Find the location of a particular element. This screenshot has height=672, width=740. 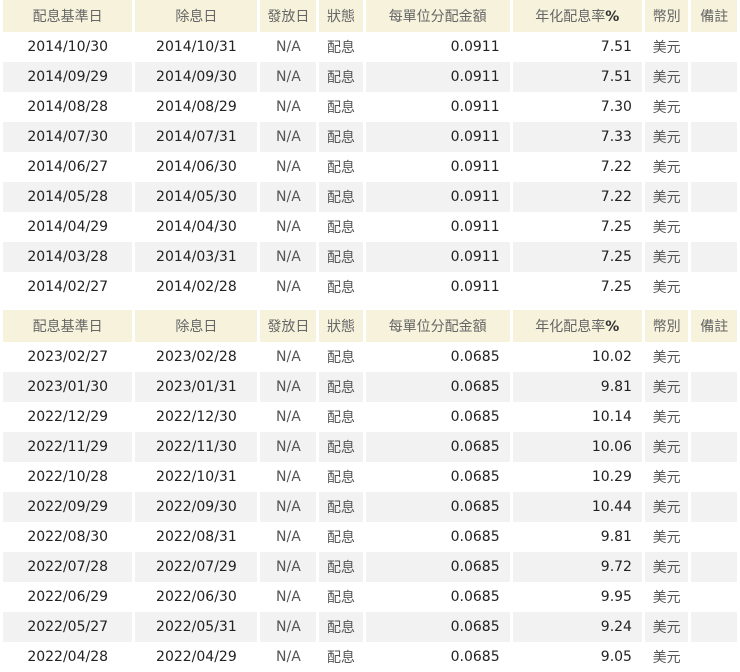

record-date-cell: 2014/06/27 is located at coordinates (68, 167).